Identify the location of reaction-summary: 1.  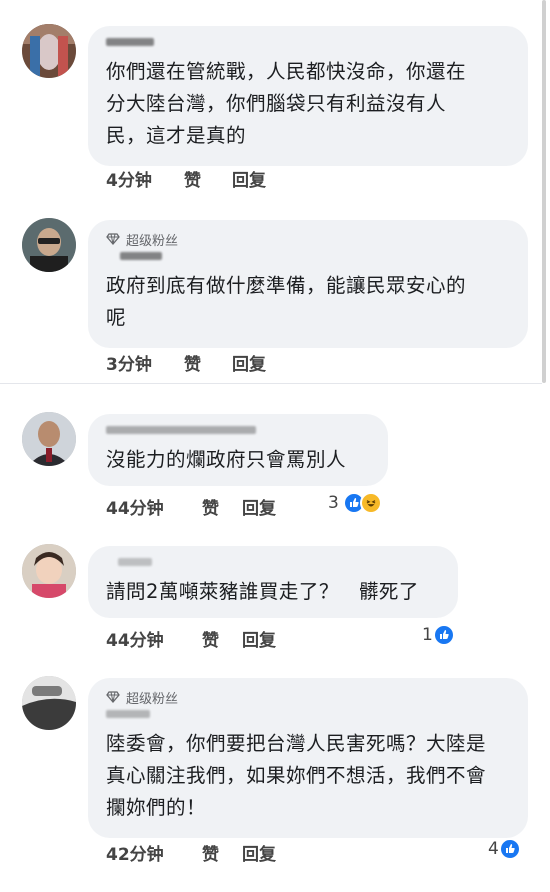
(438, 635).